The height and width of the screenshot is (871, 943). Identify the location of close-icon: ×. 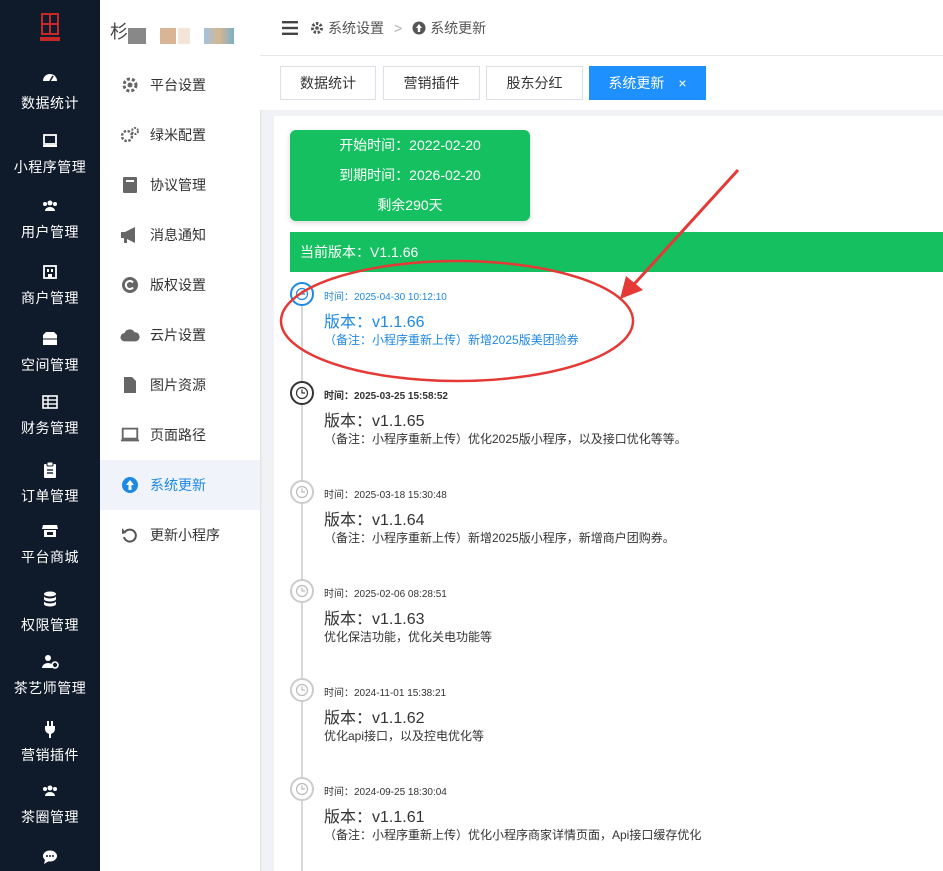
(682, 83).